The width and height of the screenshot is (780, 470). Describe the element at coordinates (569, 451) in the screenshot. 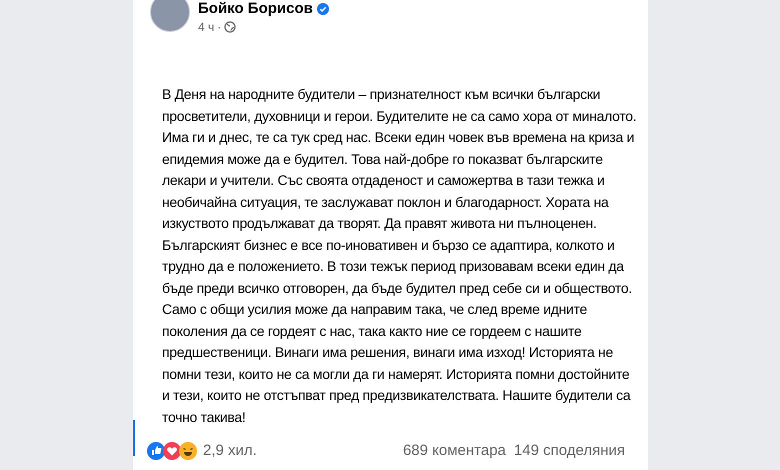

I see `shares-count: 149 споделяния` at that location.